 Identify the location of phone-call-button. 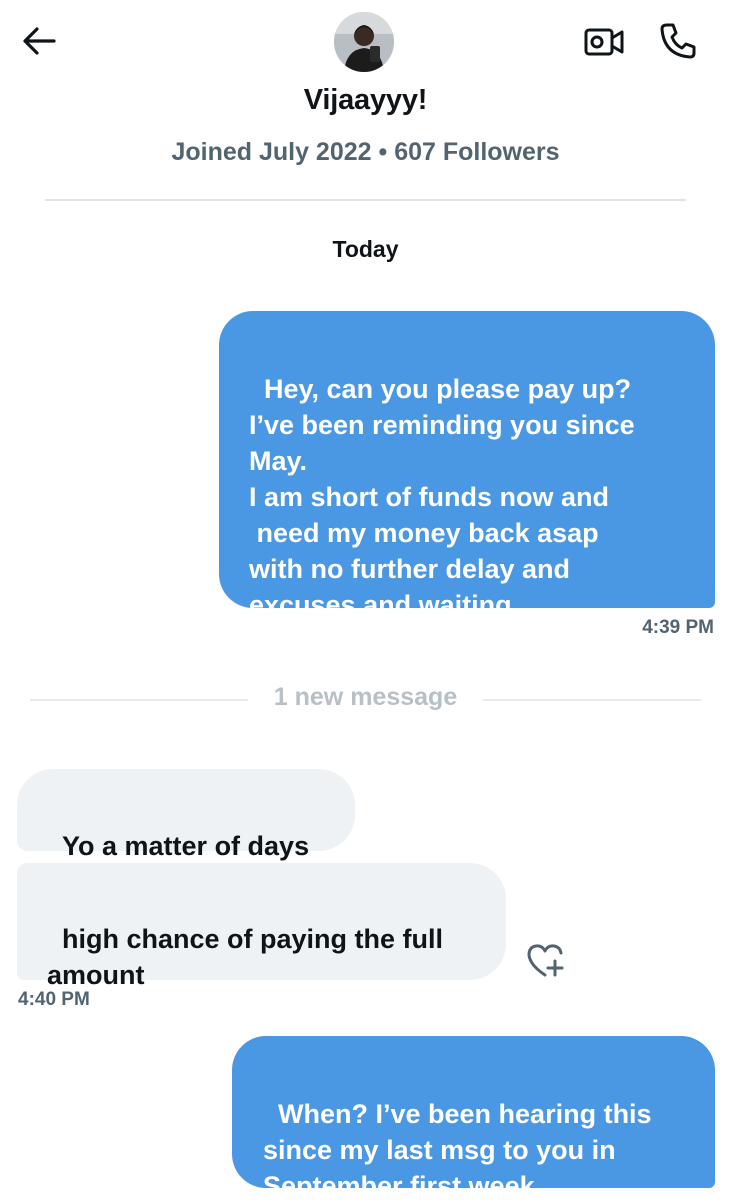
(678, 41).